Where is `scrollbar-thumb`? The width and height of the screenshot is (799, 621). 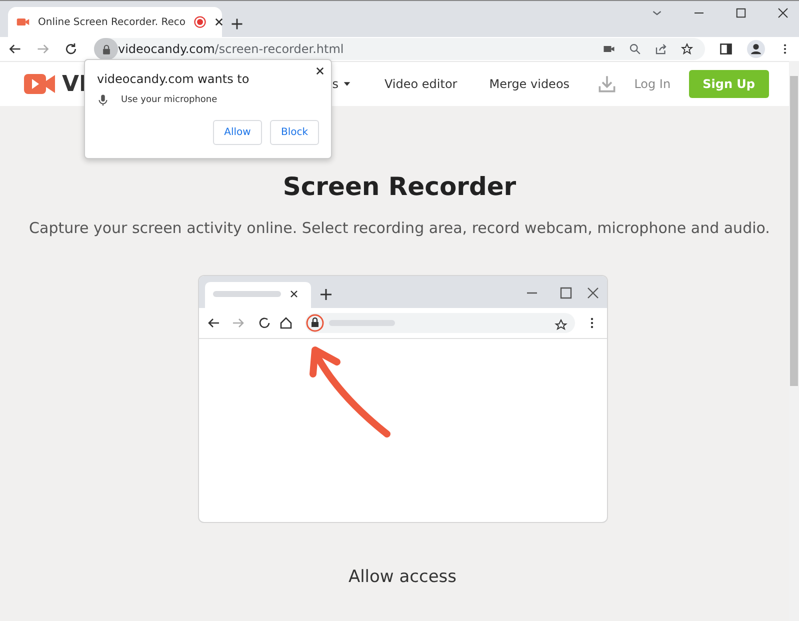 scrollbar-thumb is located at coordinates (794, 231).